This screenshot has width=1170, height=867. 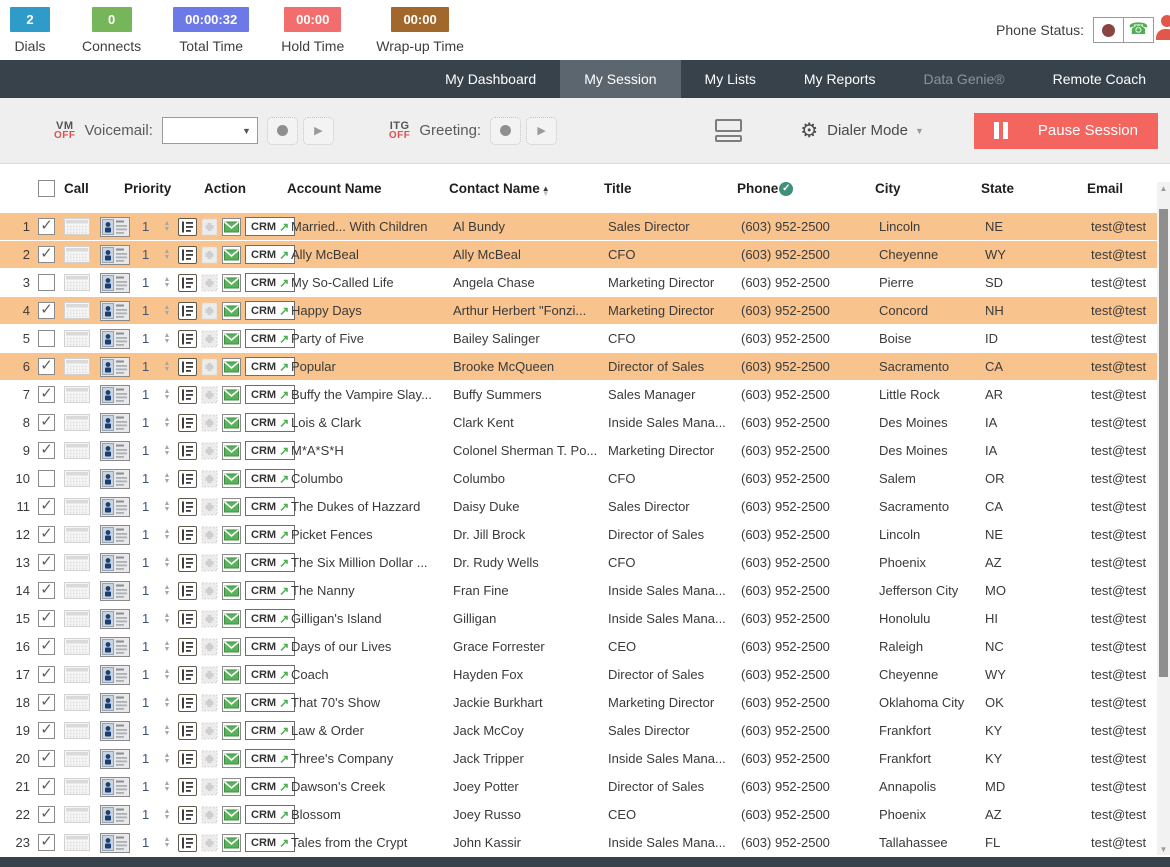 What do you see at coordinates (729, 130) in the screenshot?
I see `layout-panels-icon` at bounding box center [729, 130].